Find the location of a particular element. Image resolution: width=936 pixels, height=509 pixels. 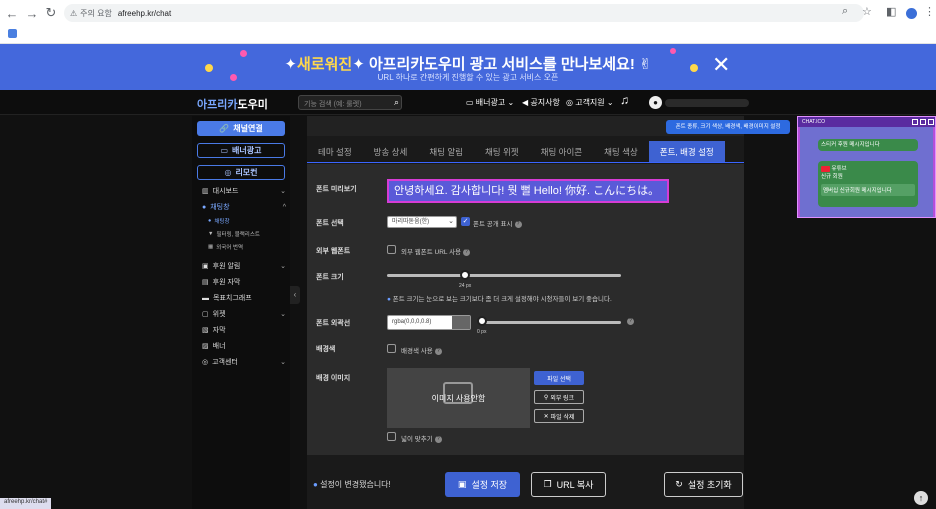

dashboard-icon: ▥ is located at coordinates (205, 191).